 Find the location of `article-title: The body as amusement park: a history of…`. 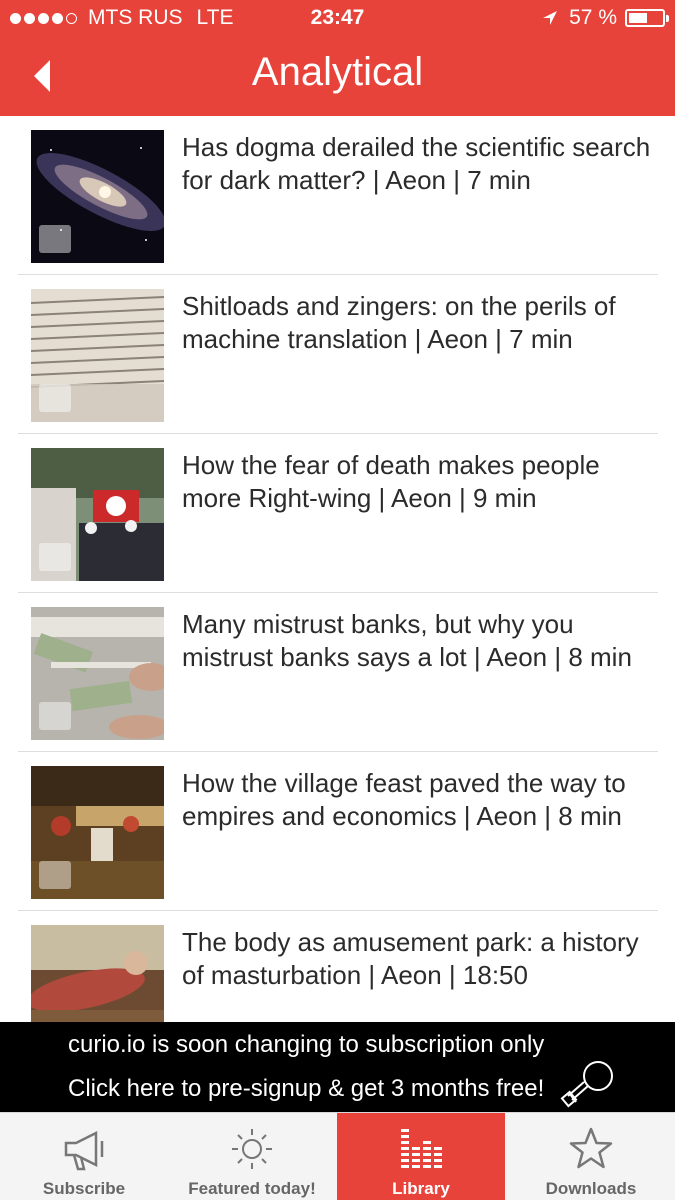

article-title: The body as amusement park: a history of… is located at coordinates (410, 958).